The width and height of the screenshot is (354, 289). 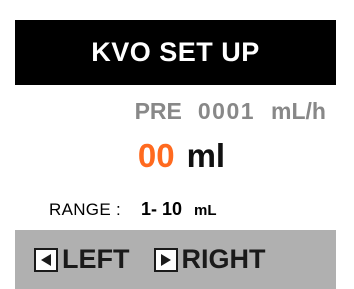 What do you see at coordinates (133, 209) in the screenshot?
I see `range-row: RANGE : 1- 10 mL` at bounding box center [133, 209].